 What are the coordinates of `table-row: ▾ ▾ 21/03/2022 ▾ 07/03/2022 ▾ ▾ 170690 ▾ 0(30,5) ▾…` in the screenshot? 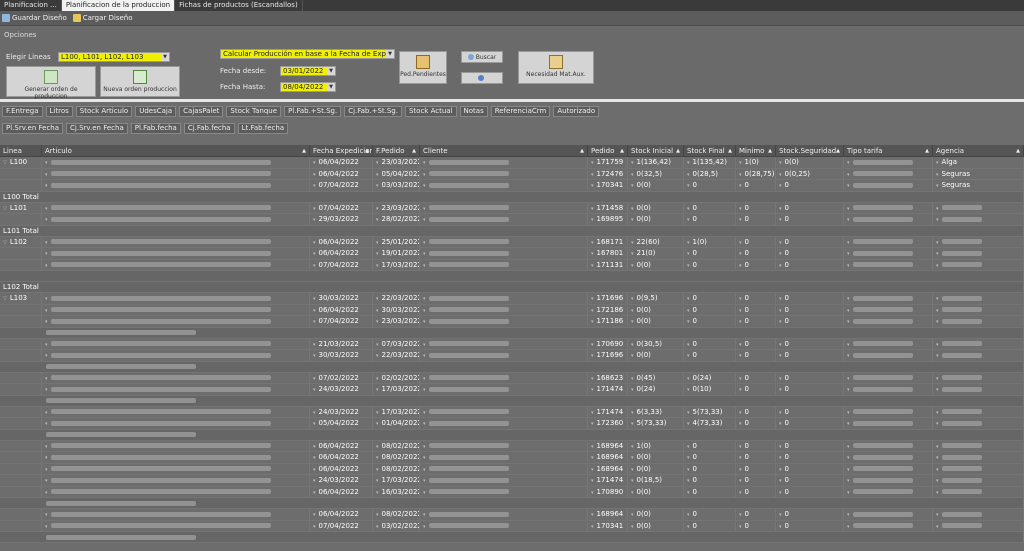 It's located at (512, 344).